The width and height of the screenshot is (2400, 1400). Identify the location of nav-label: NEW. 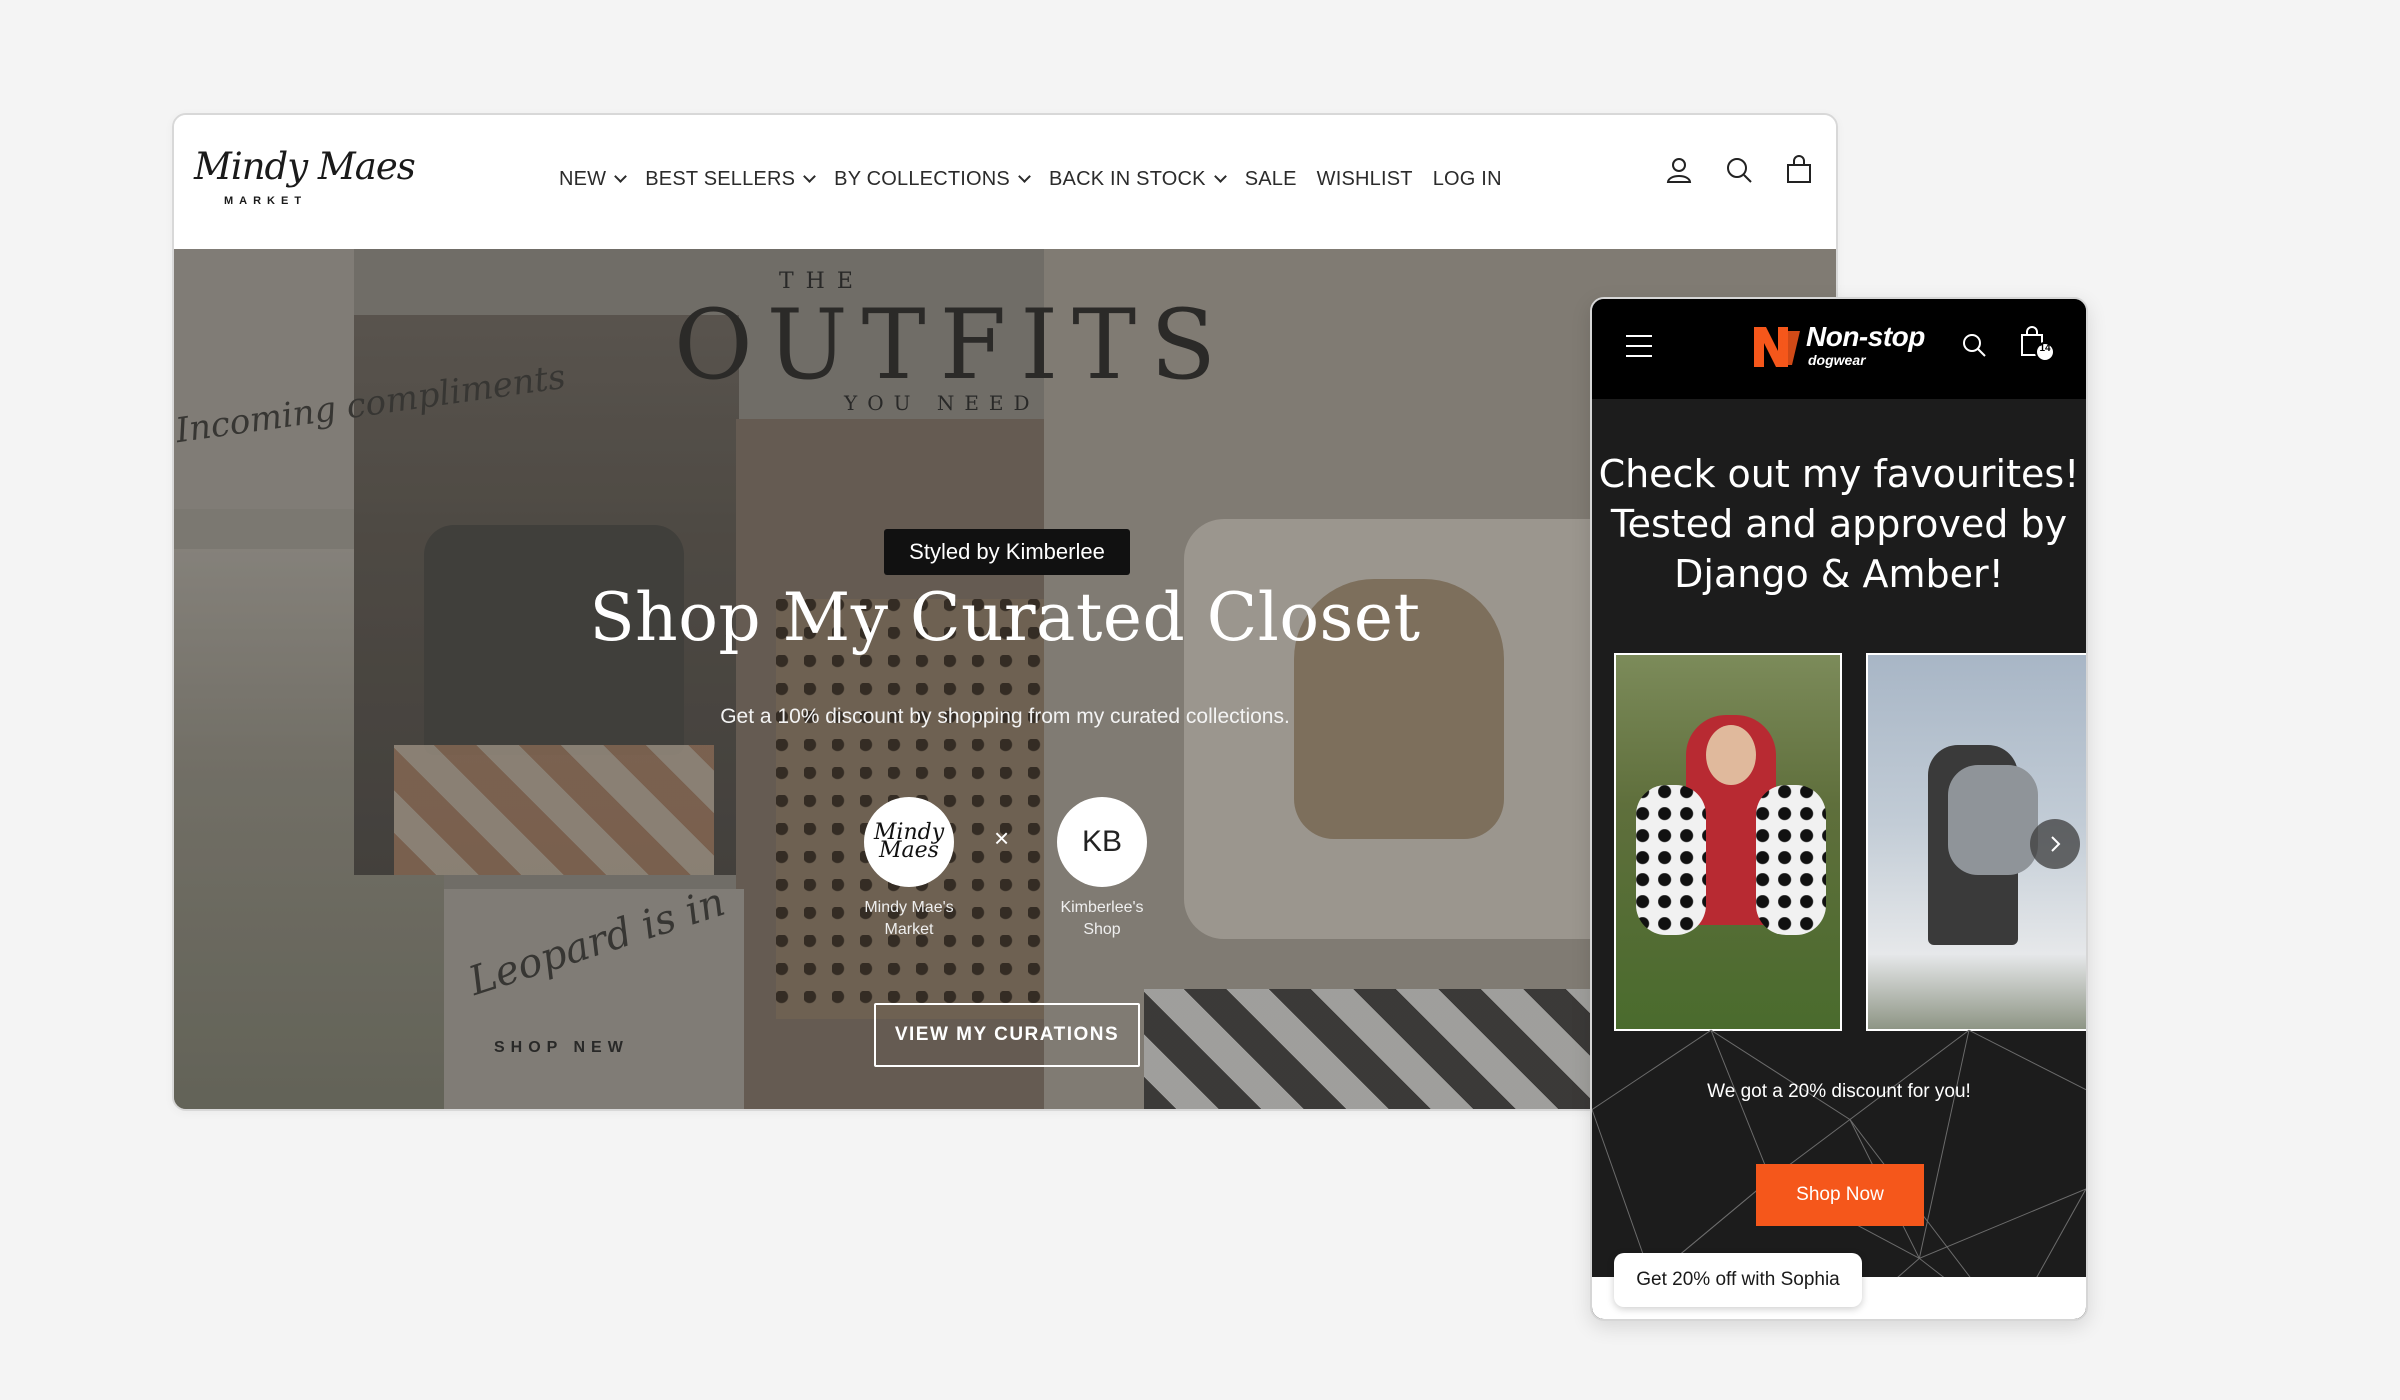
(583, 178).